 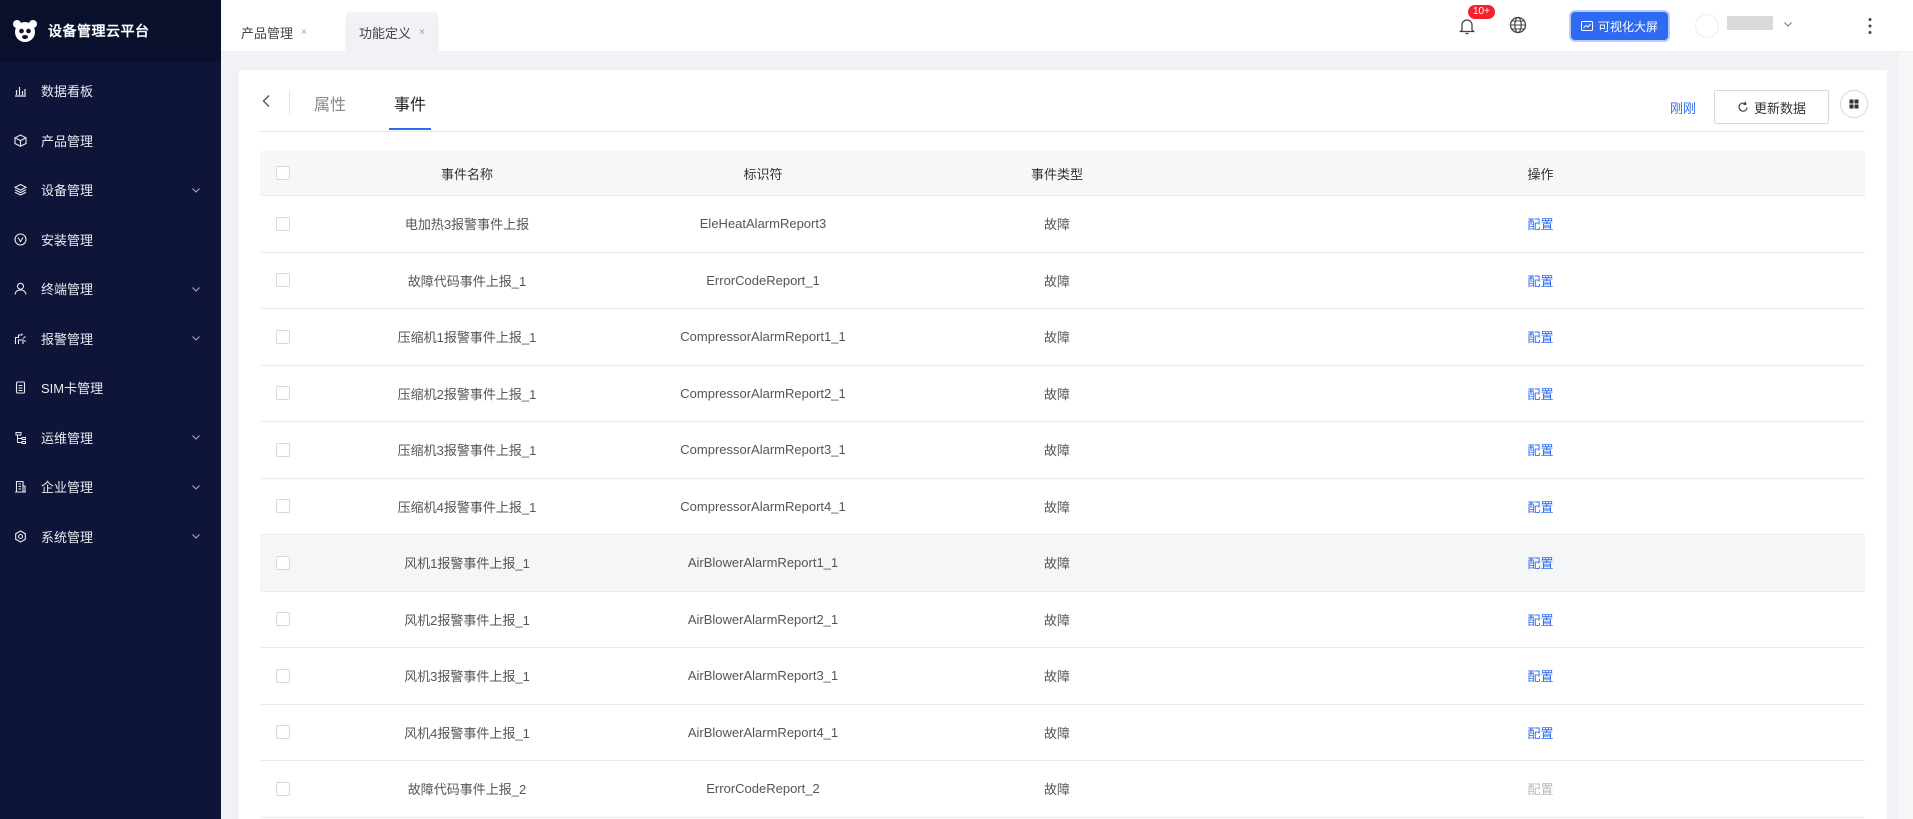 What do you see at coordinates (20, 536) in the screenshot?
I see `settings-icon` at bounding box center [20, 536].